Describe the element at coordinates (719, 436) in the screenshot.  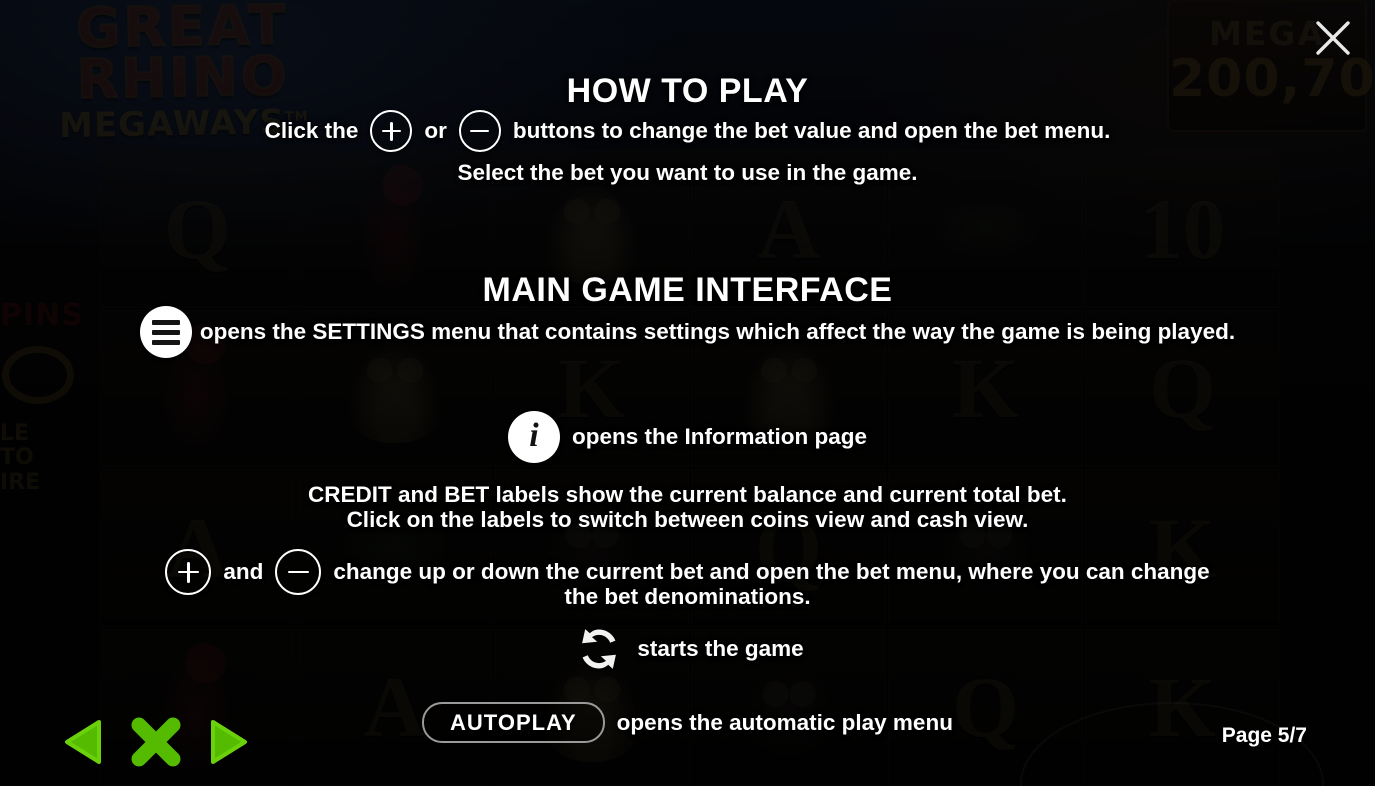
I see `info-description-text: opens the Information page` at that location.